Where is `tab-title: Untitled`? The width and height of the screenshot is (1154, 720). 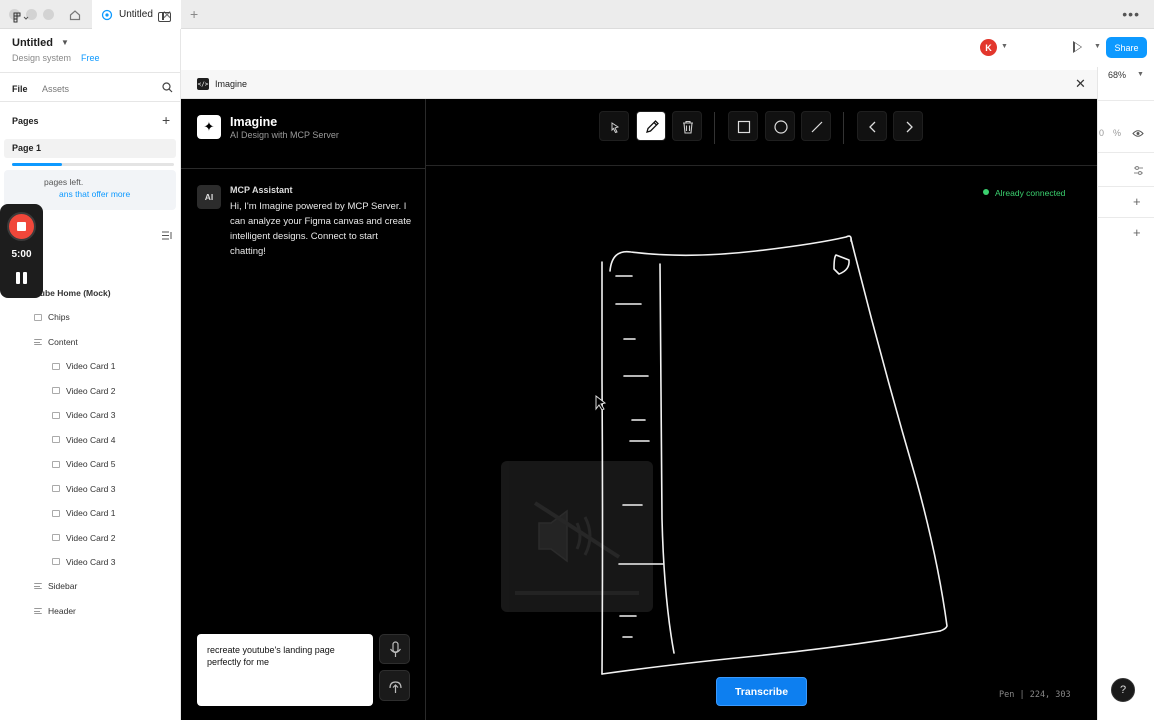 tab-title: Untitled is located at coordinates (136, 14).